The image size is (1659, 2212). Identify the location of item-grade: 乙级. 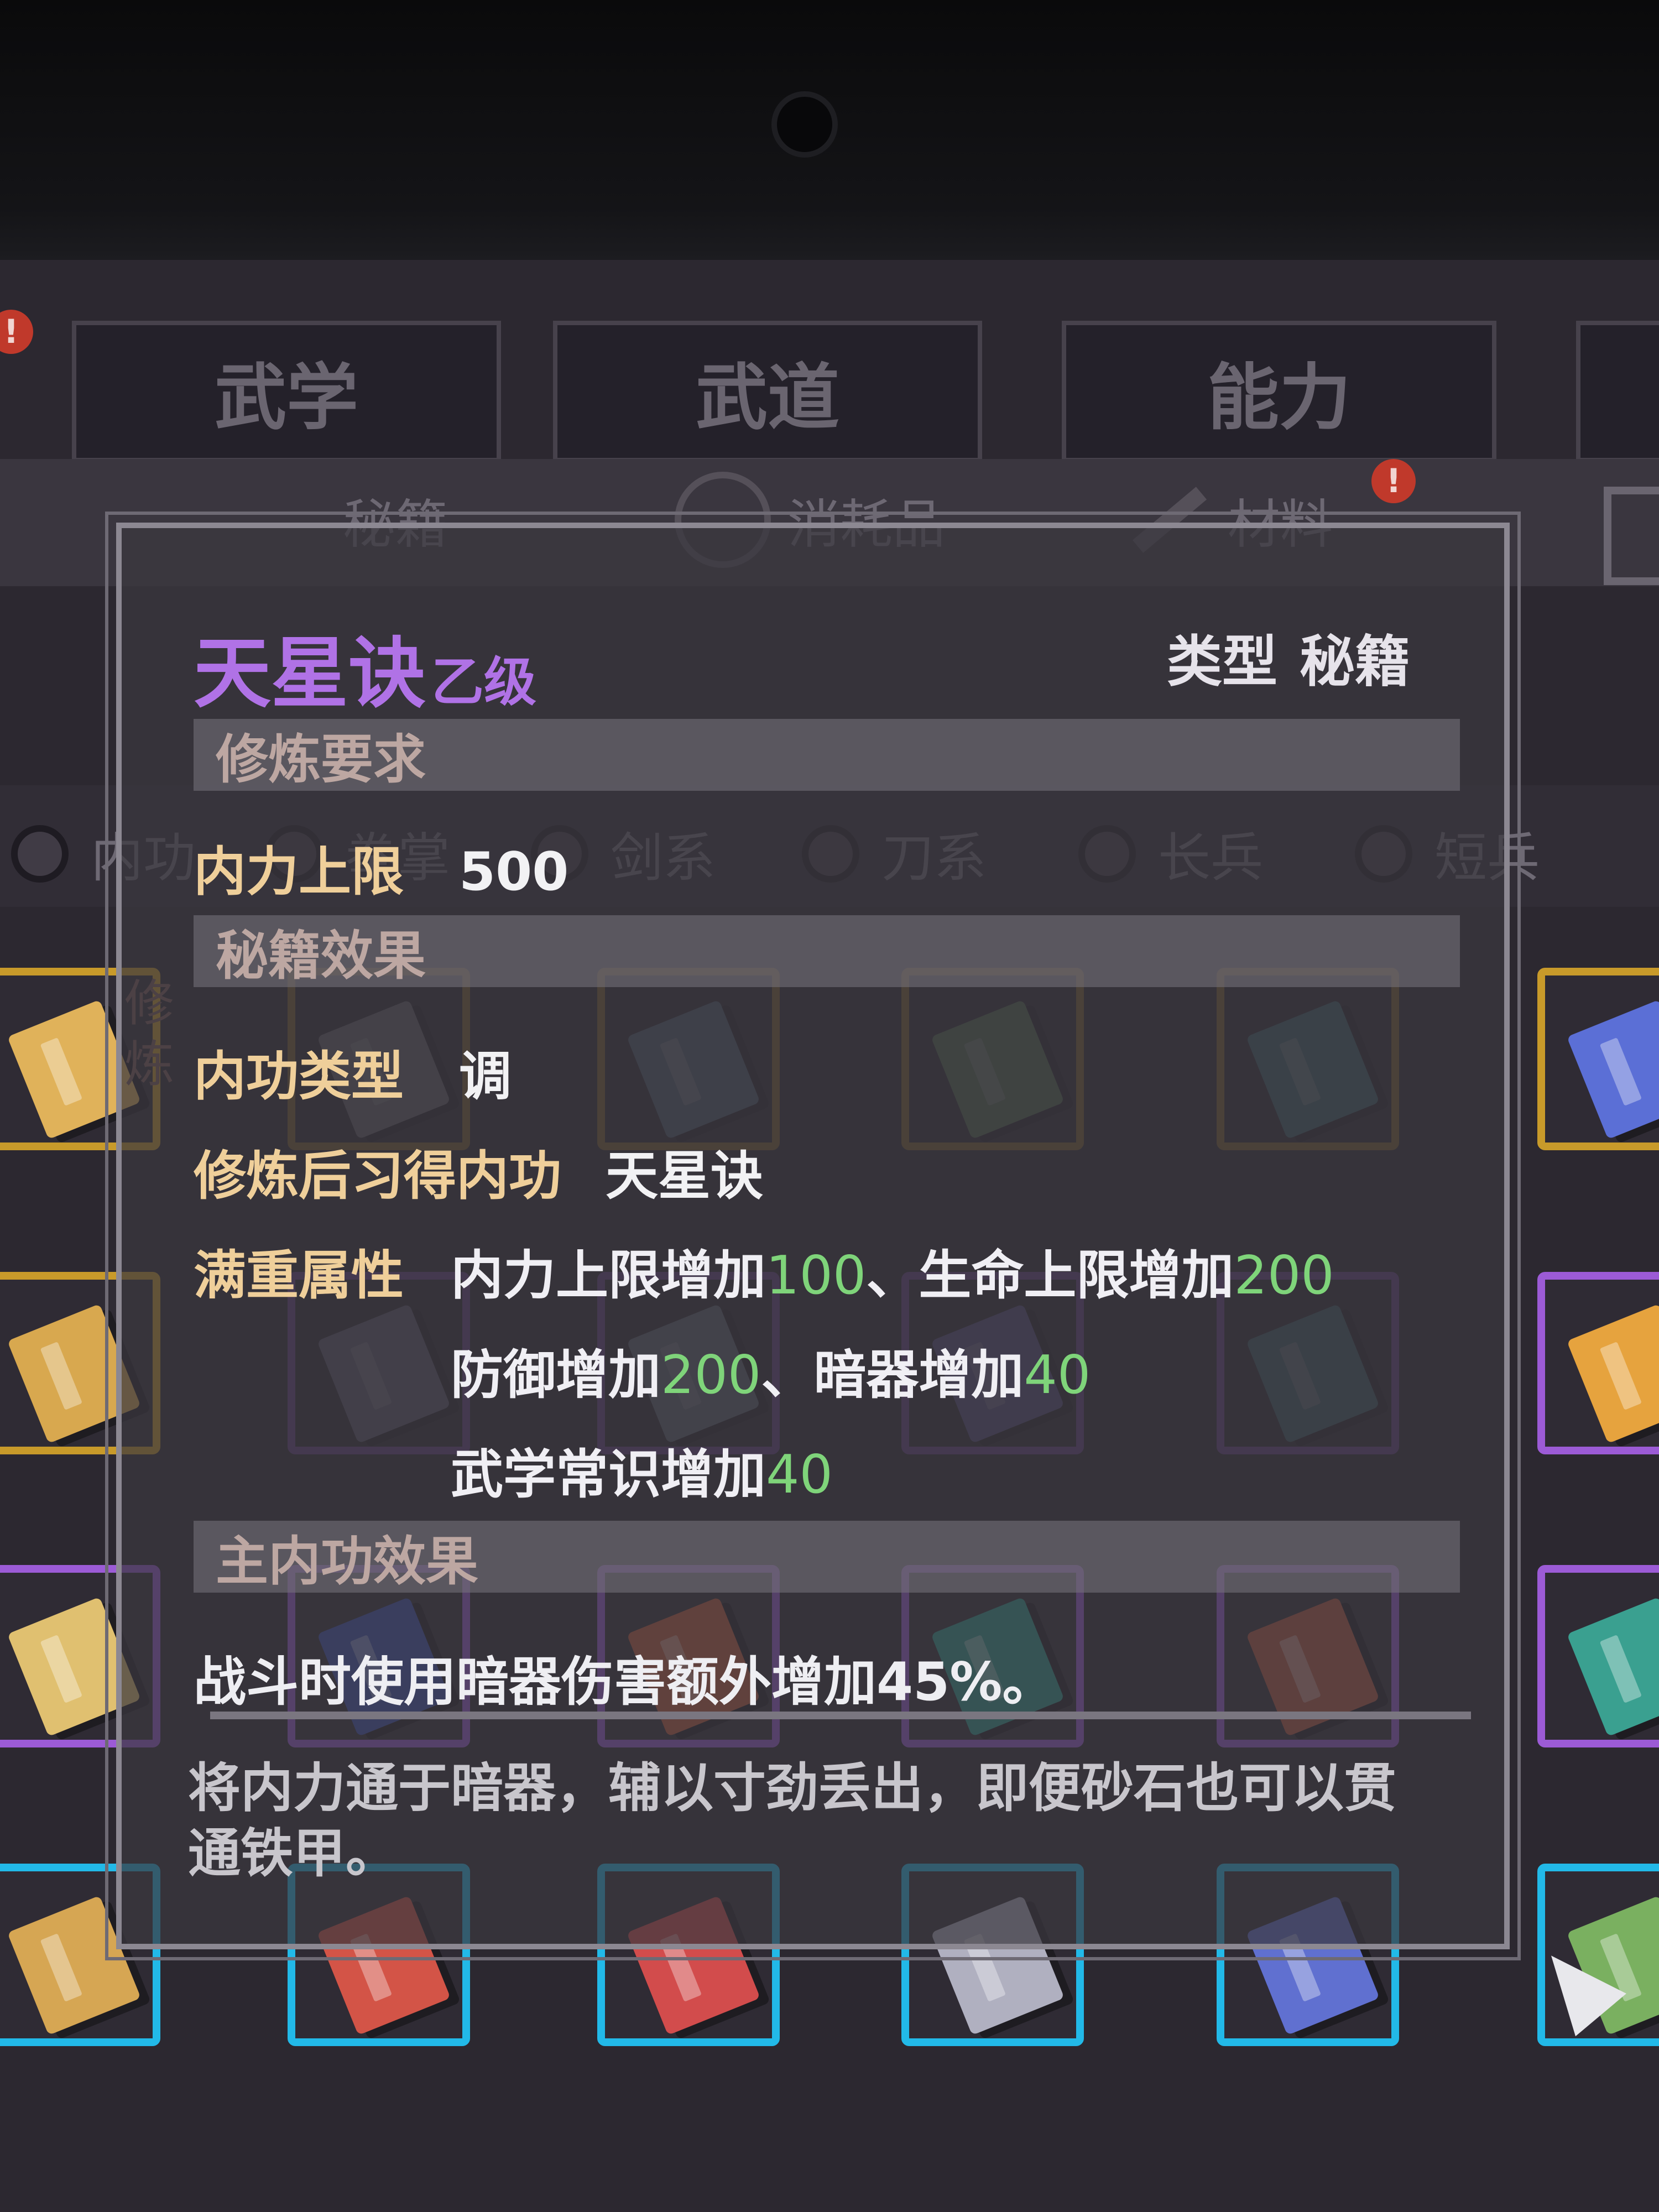
(484, 683).